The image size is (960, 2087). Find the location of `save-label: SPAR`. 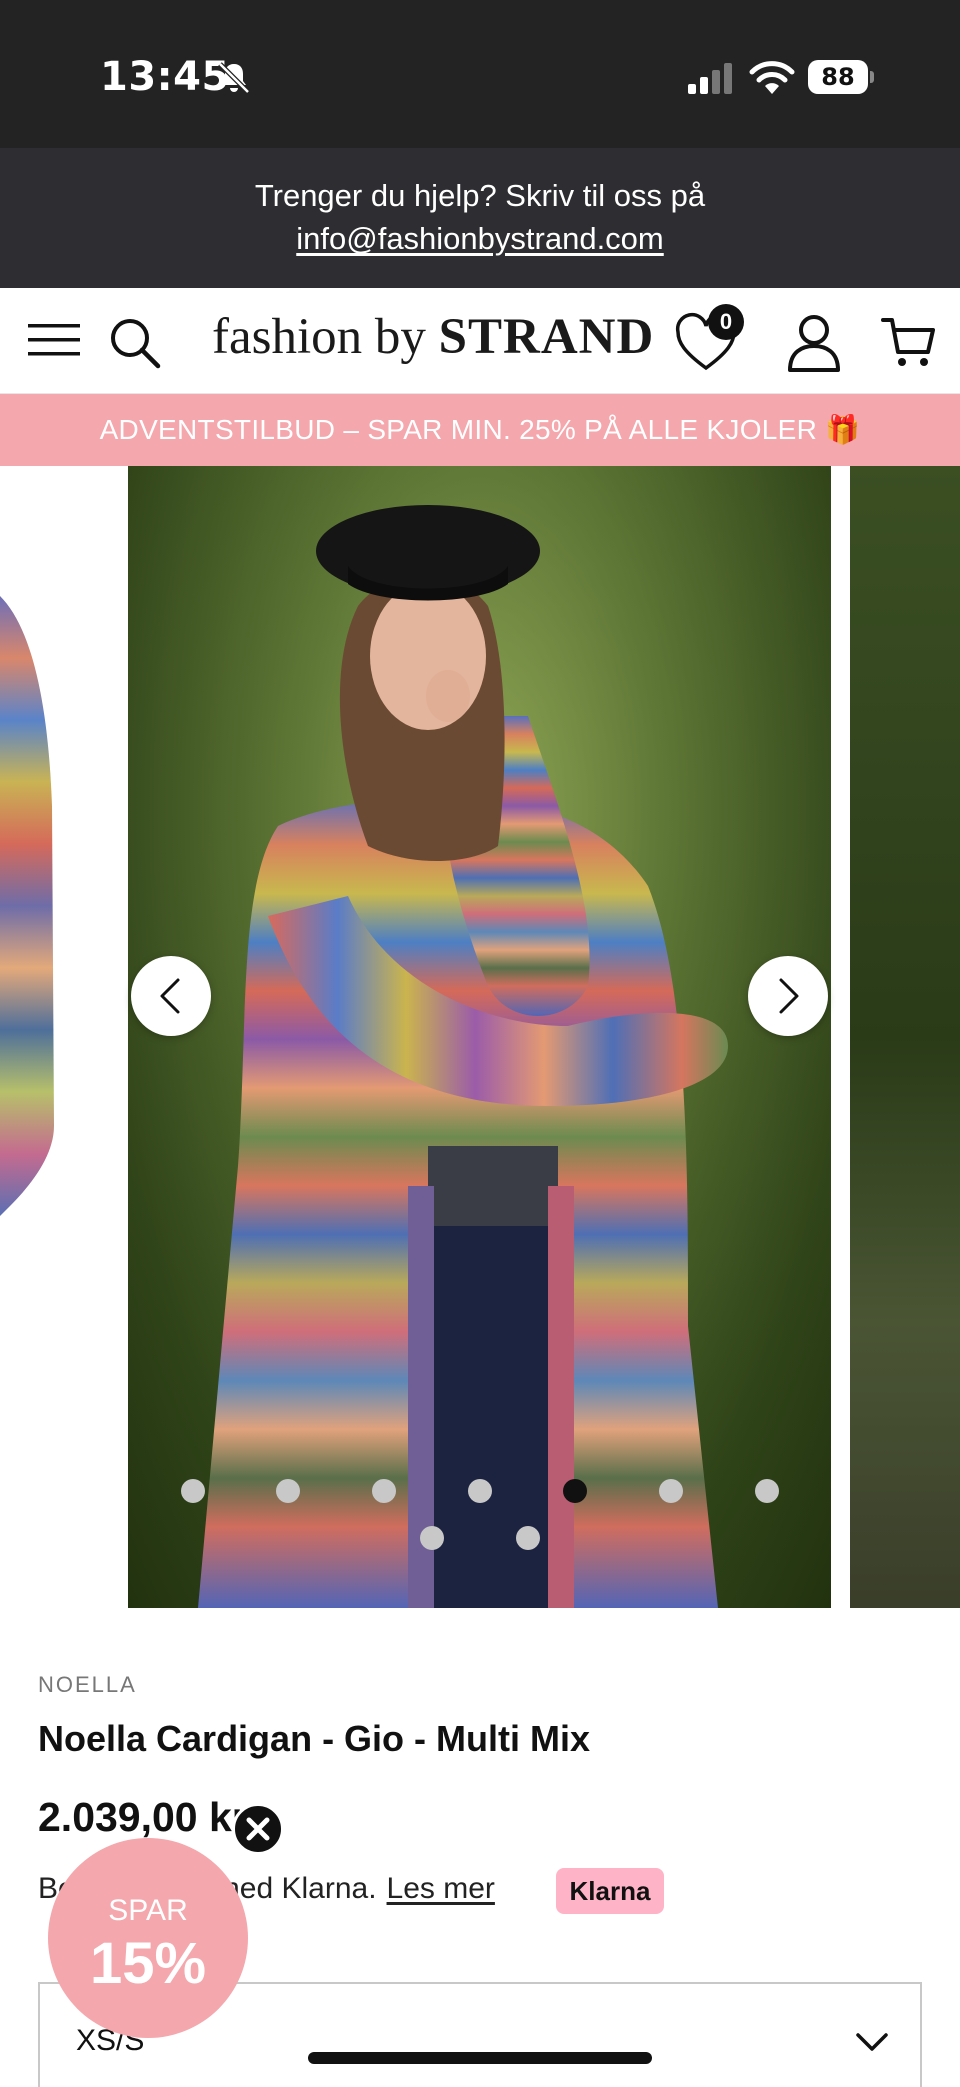

save-label: SPAR is located at coordinates (148, 1910).